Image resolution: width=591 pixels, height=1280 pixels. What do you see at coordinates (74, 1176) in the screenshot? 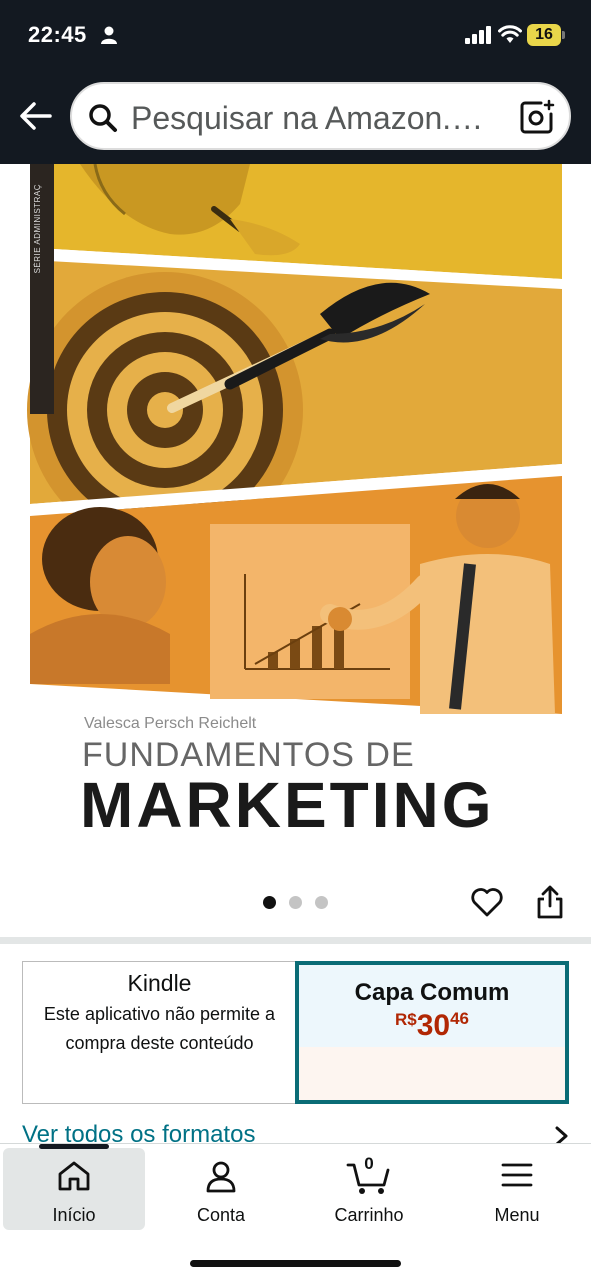
I see `home-icon` at bounding box center [74, 1176].